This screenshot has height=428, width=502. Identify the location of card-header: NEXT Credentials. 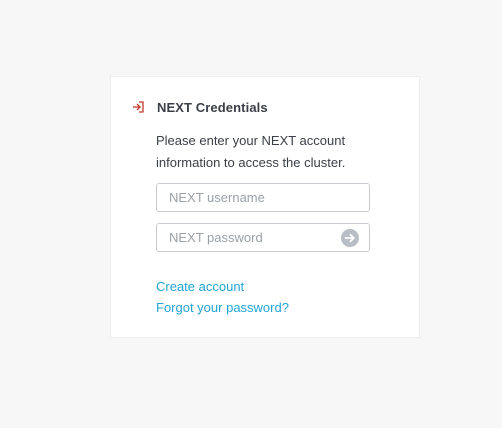
(199, 107).